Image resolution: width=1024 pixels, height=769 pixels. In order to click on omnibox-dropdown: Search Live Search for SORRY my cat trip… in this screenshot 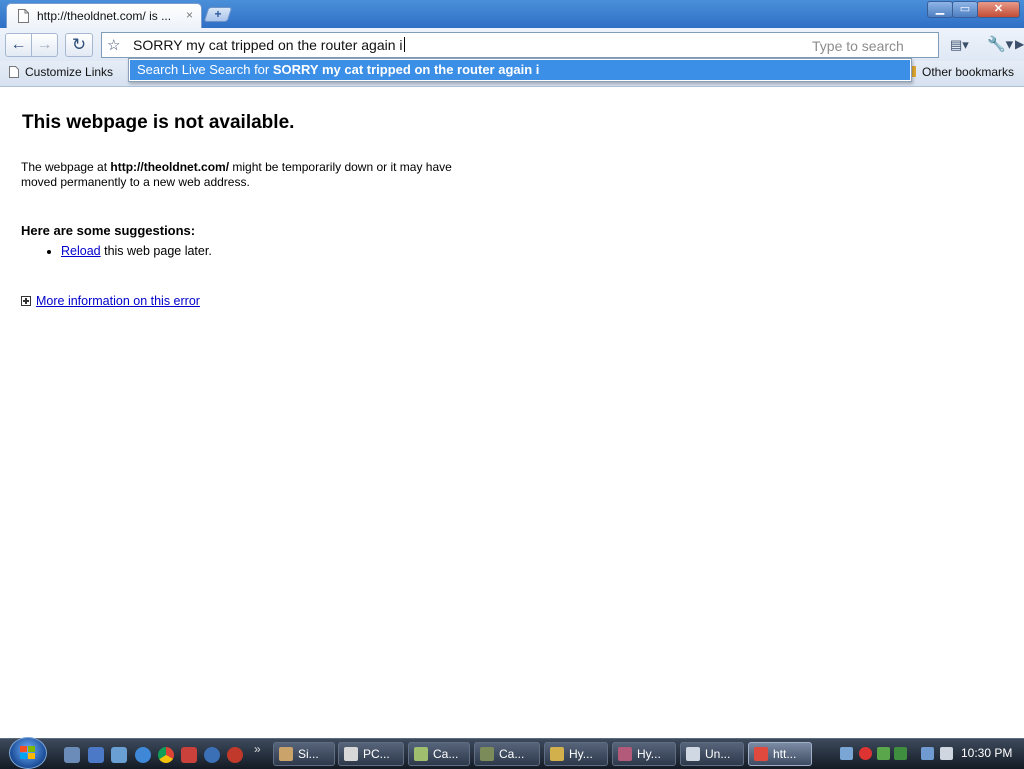, I will do `click(520, 70)`.